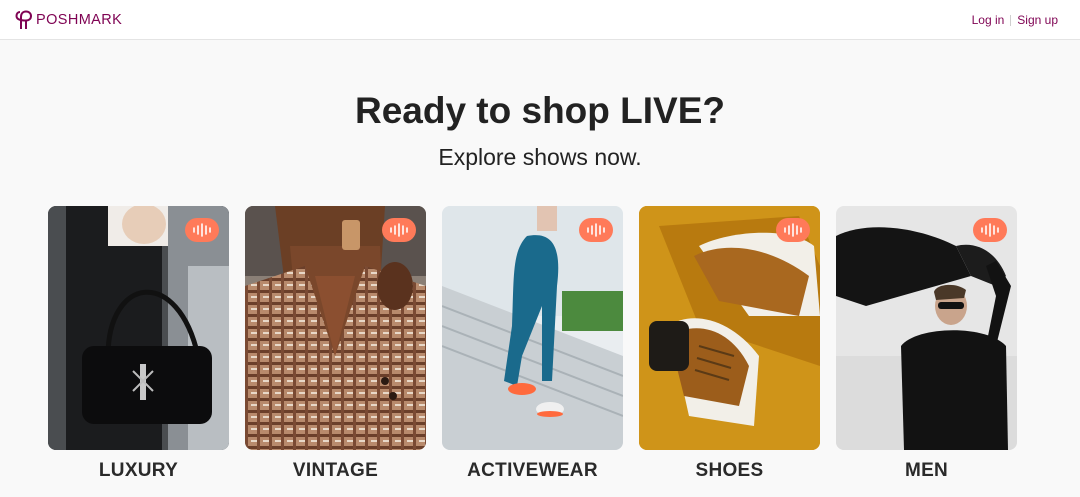  Describe the element at coordinates (335, 471) in the screenshot. I see `category-label: VINTAGE` at that location.